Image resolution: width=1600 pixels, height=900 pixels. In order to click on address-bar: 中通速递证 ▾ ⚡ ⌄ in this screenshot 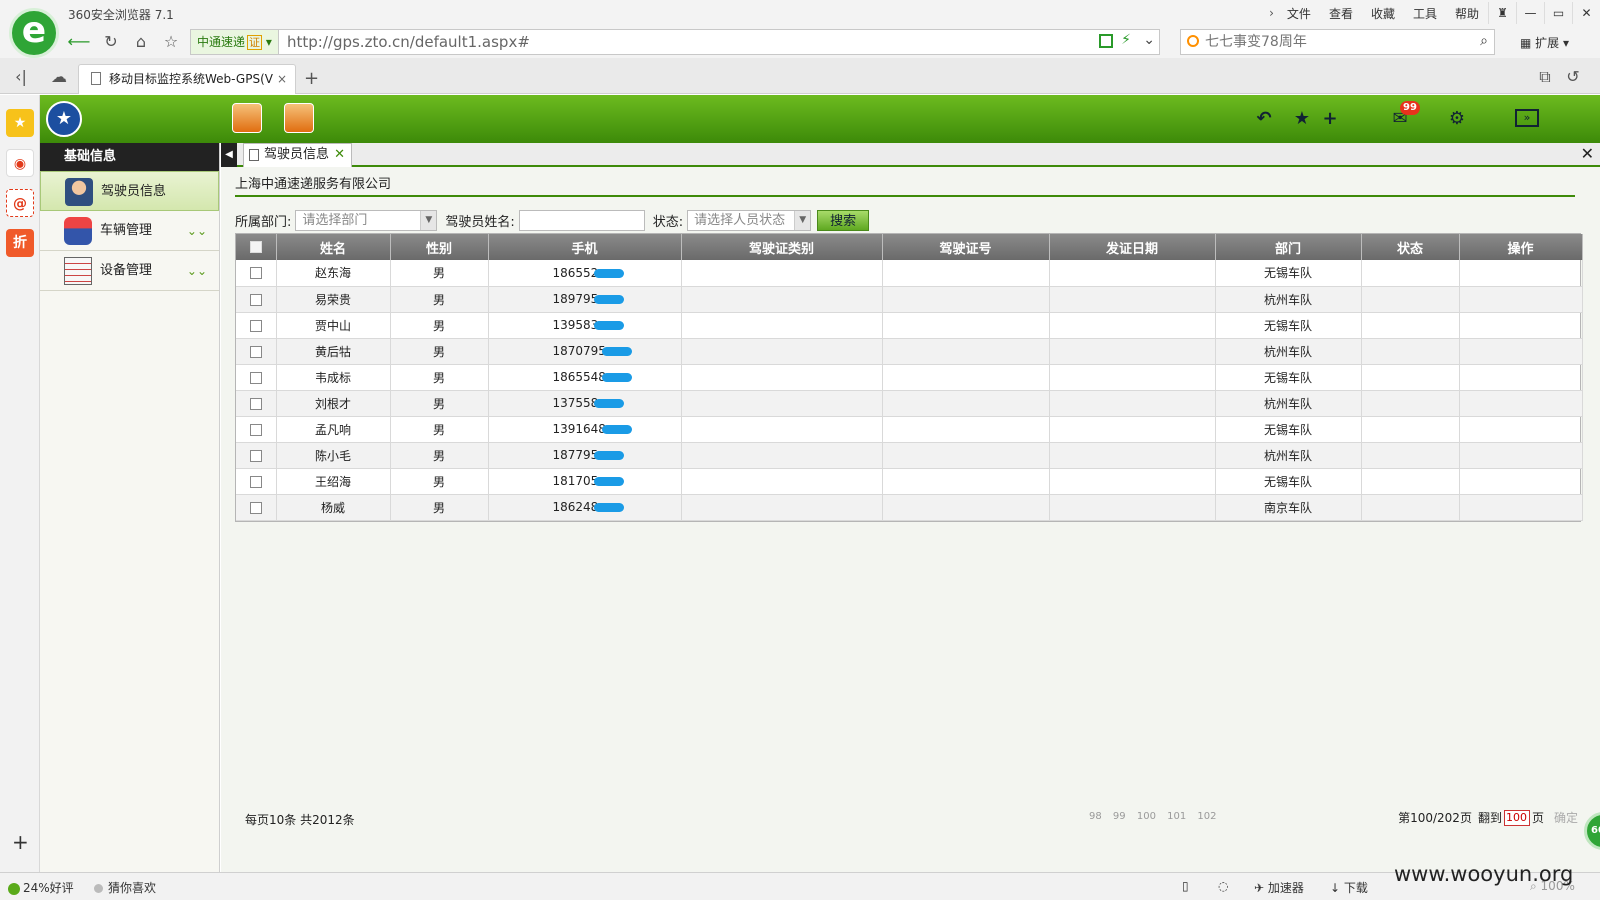, I will do `click(675, 42)`.